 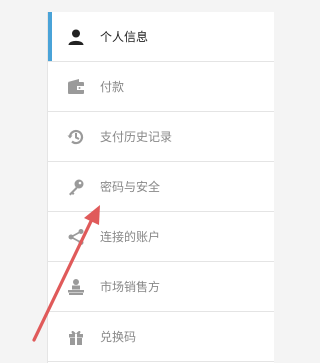 I want to click on sidebar-item-payment-history: 支付历史记录, so click(x=161, y=137).